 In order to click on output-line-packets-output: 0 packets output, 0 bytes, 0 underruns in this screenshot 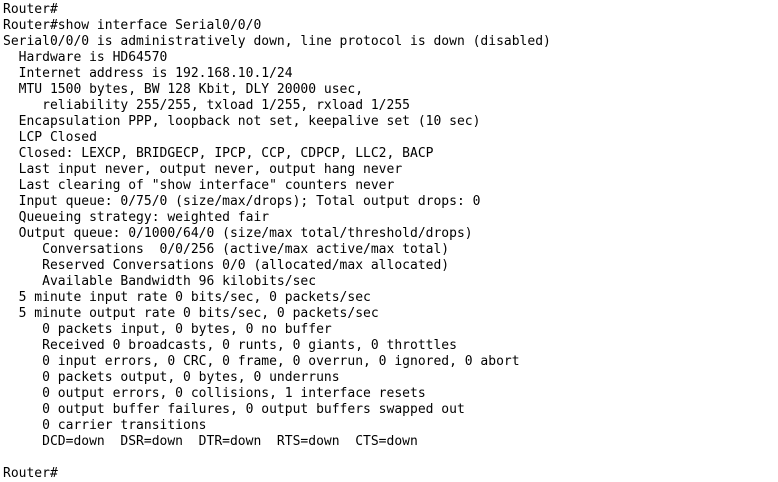, I will do `click(171, 377)`.